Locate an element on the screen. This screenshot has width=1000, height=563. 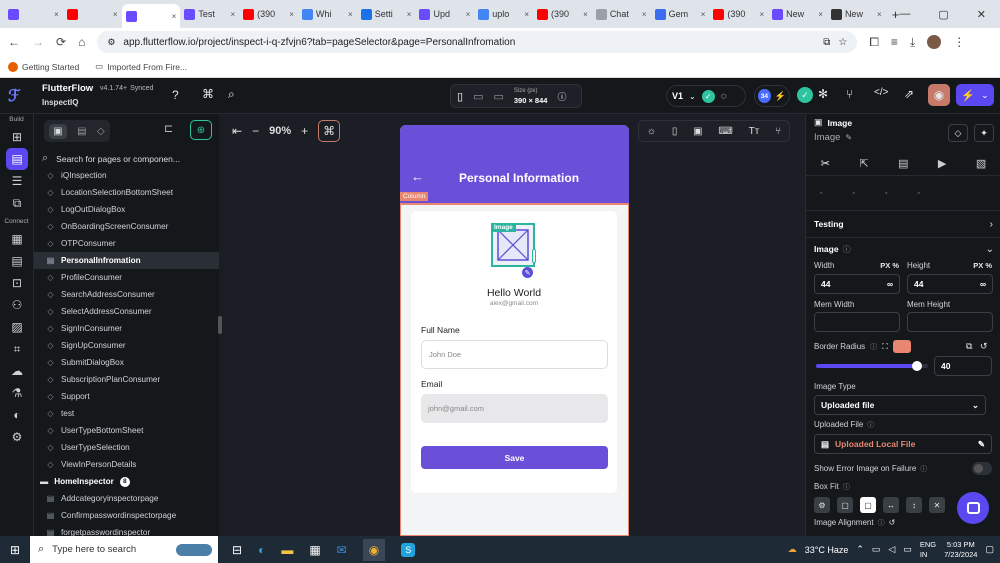
widget-name-row: Image ✎ is located at coordinates (833, 137).